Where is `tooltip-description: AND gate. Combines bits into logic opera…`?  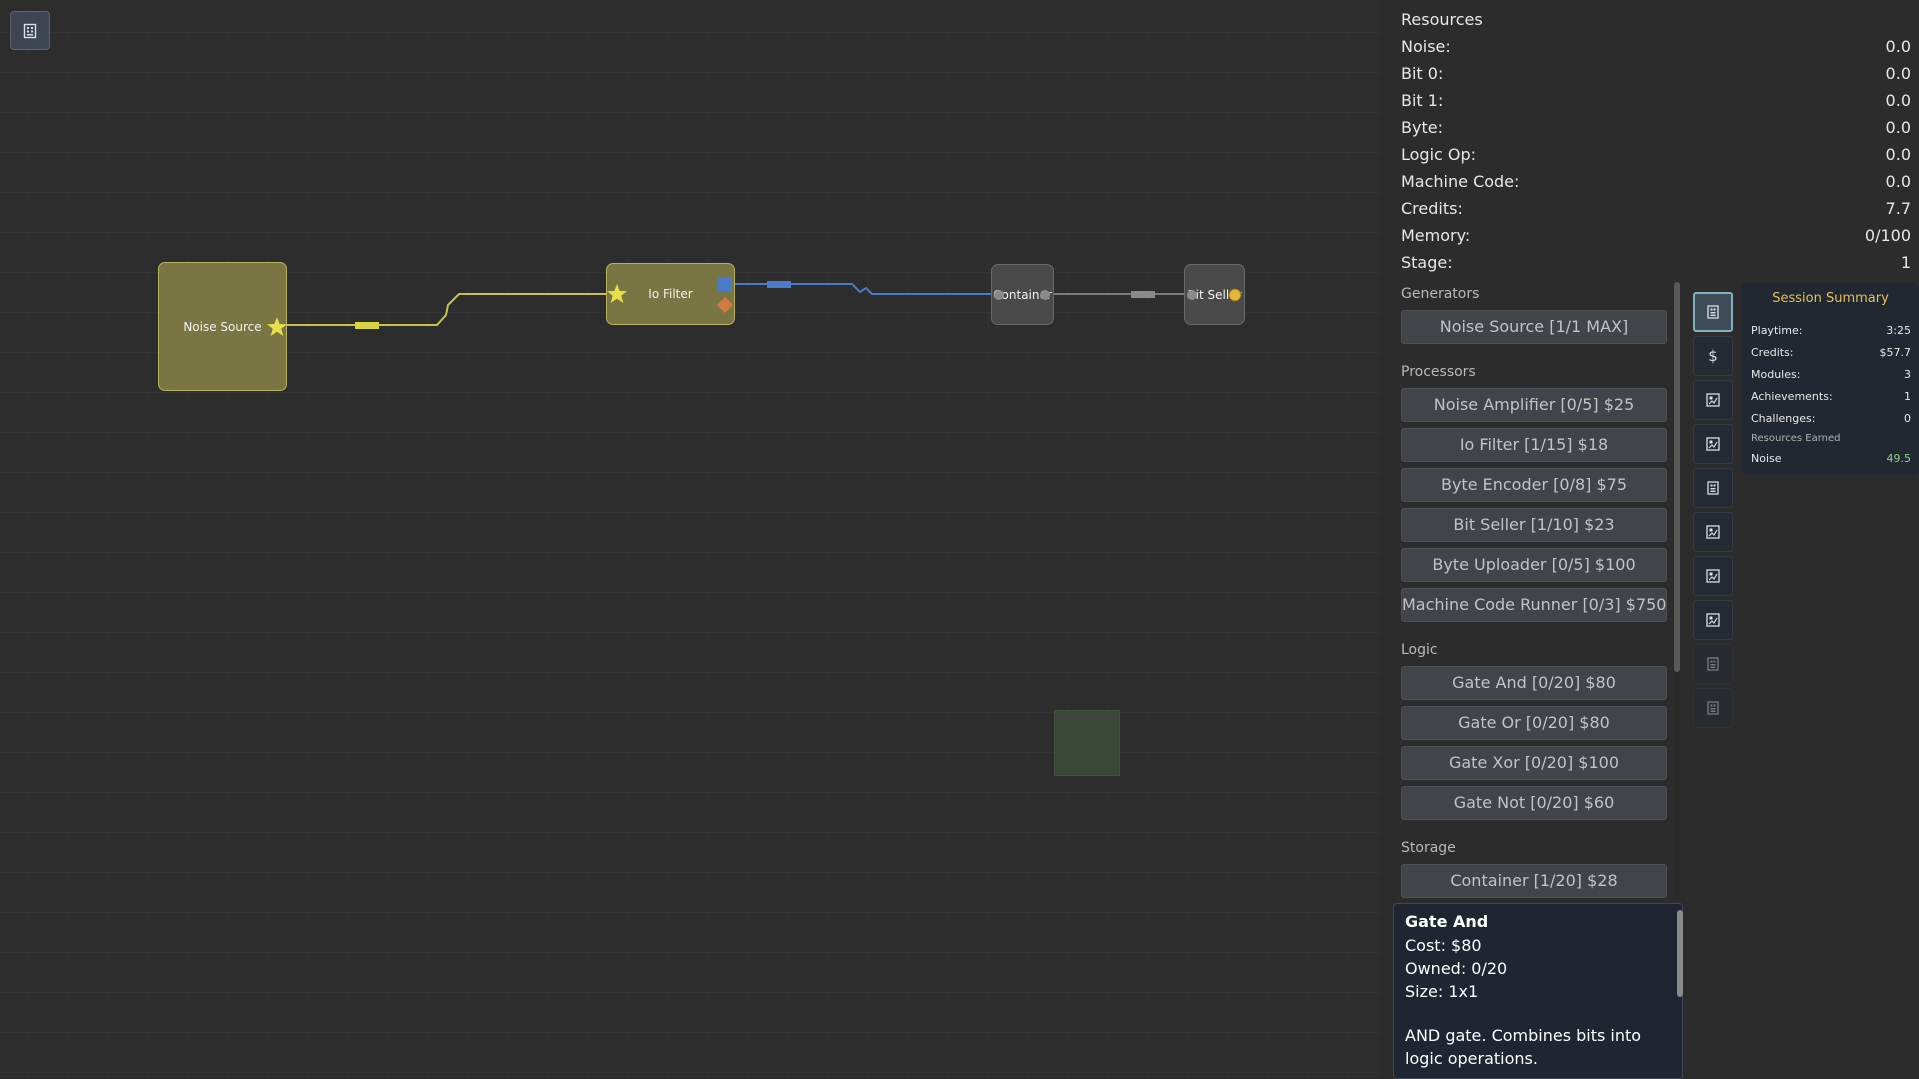 tooltip-description: AND gate. Combines bits into logic opera… is located at coordinates (1523, 1047).